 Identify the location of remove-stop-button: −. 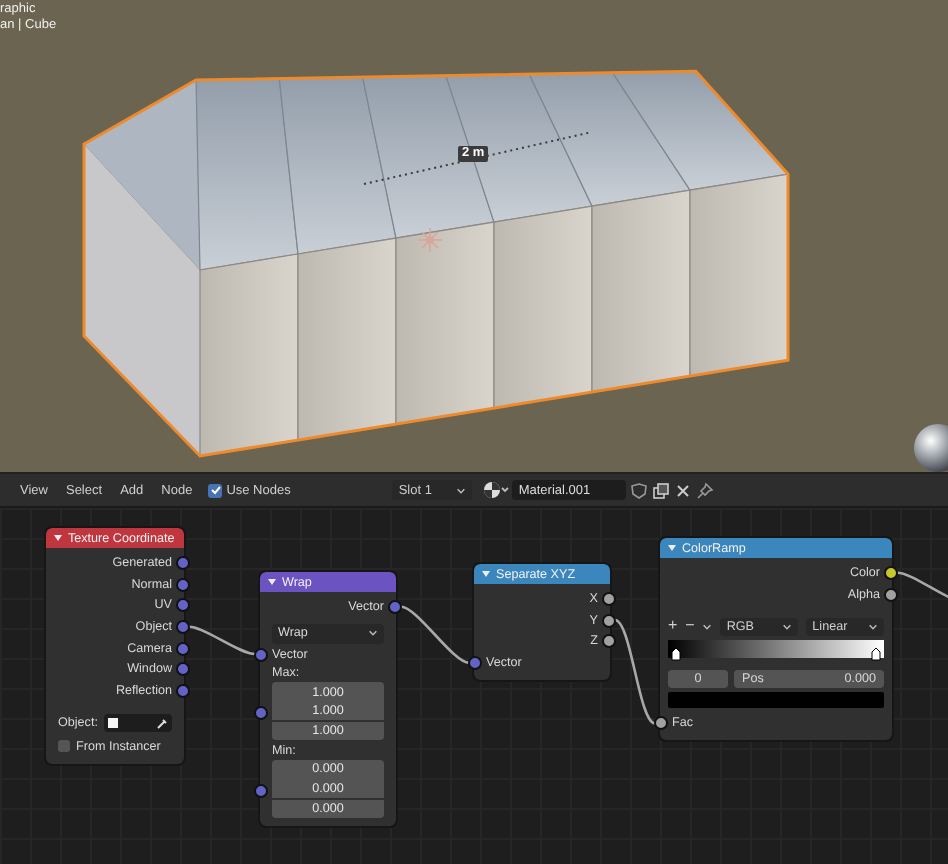
(690, 626).